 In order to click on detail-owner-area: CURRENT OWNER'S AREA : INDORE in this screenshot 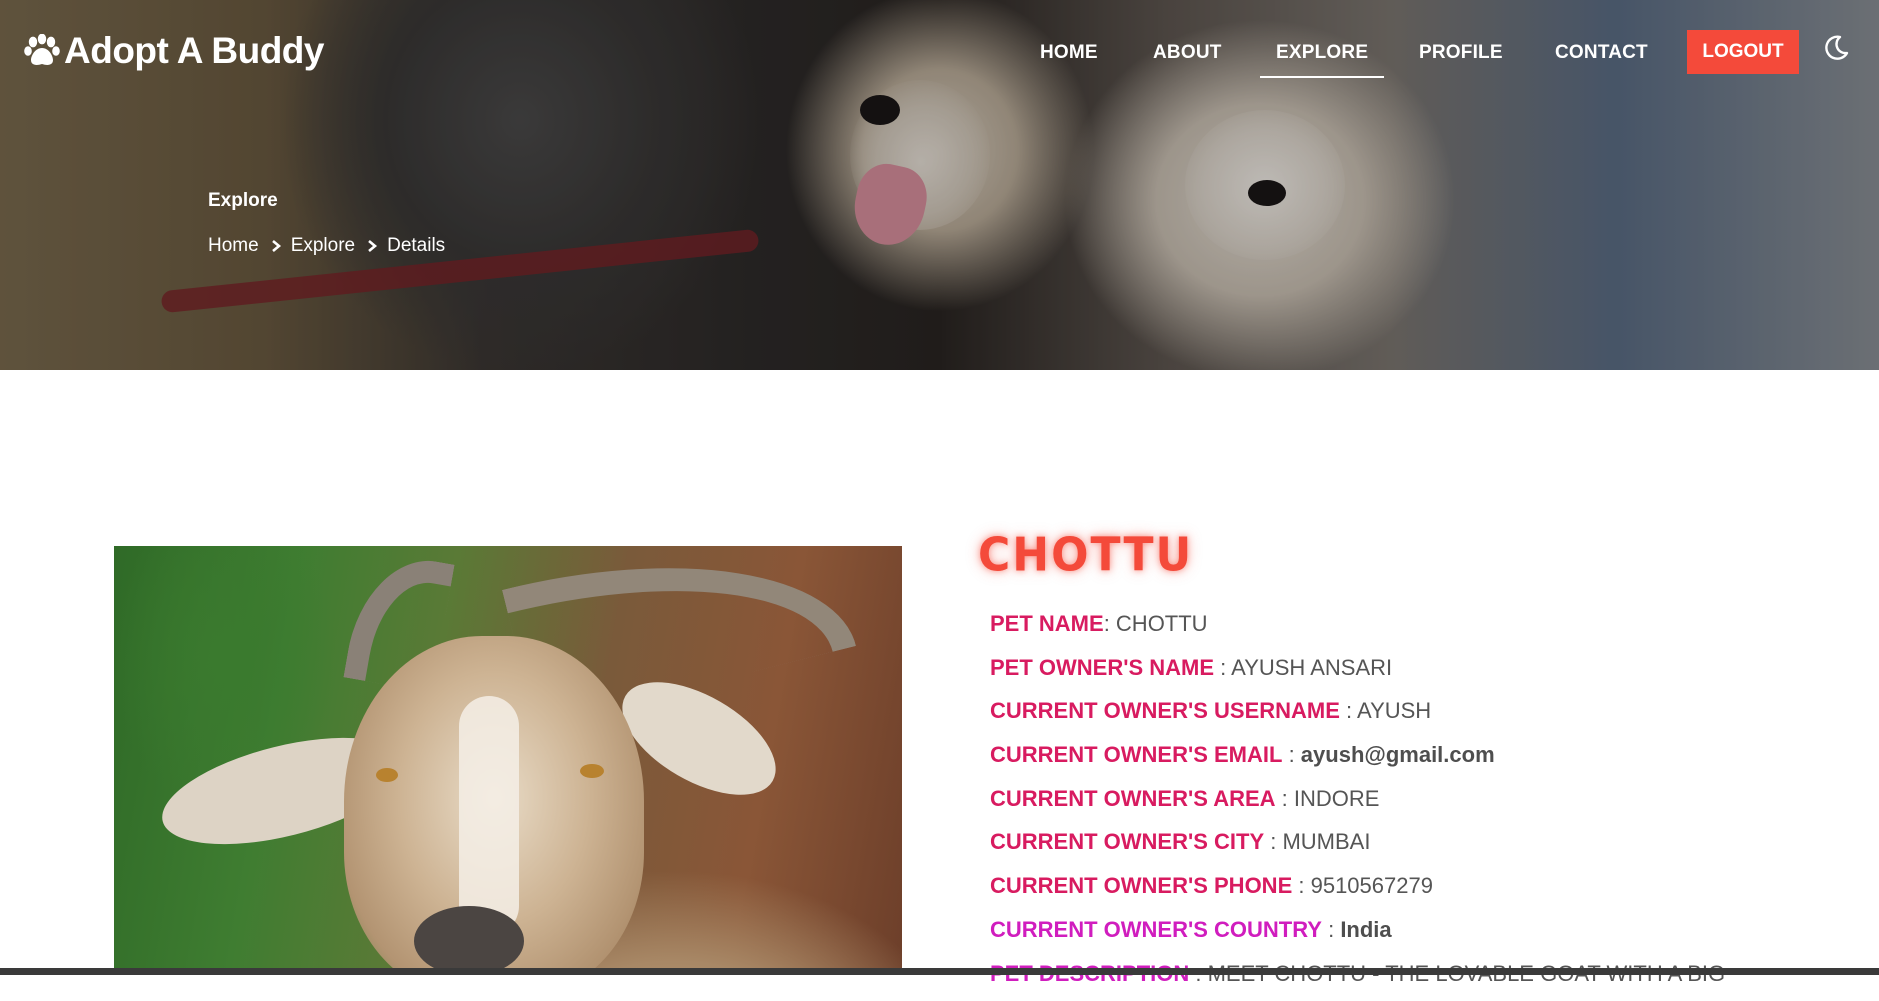, I will do `click(1420, 805)`.